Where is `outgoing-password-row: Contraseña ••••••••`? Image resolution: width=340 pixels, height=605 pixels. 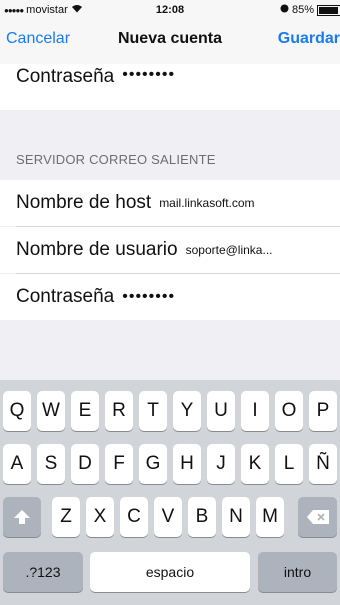
outgoing-password-row: Contraseña •••••••• is located at coordinates (170, 297).